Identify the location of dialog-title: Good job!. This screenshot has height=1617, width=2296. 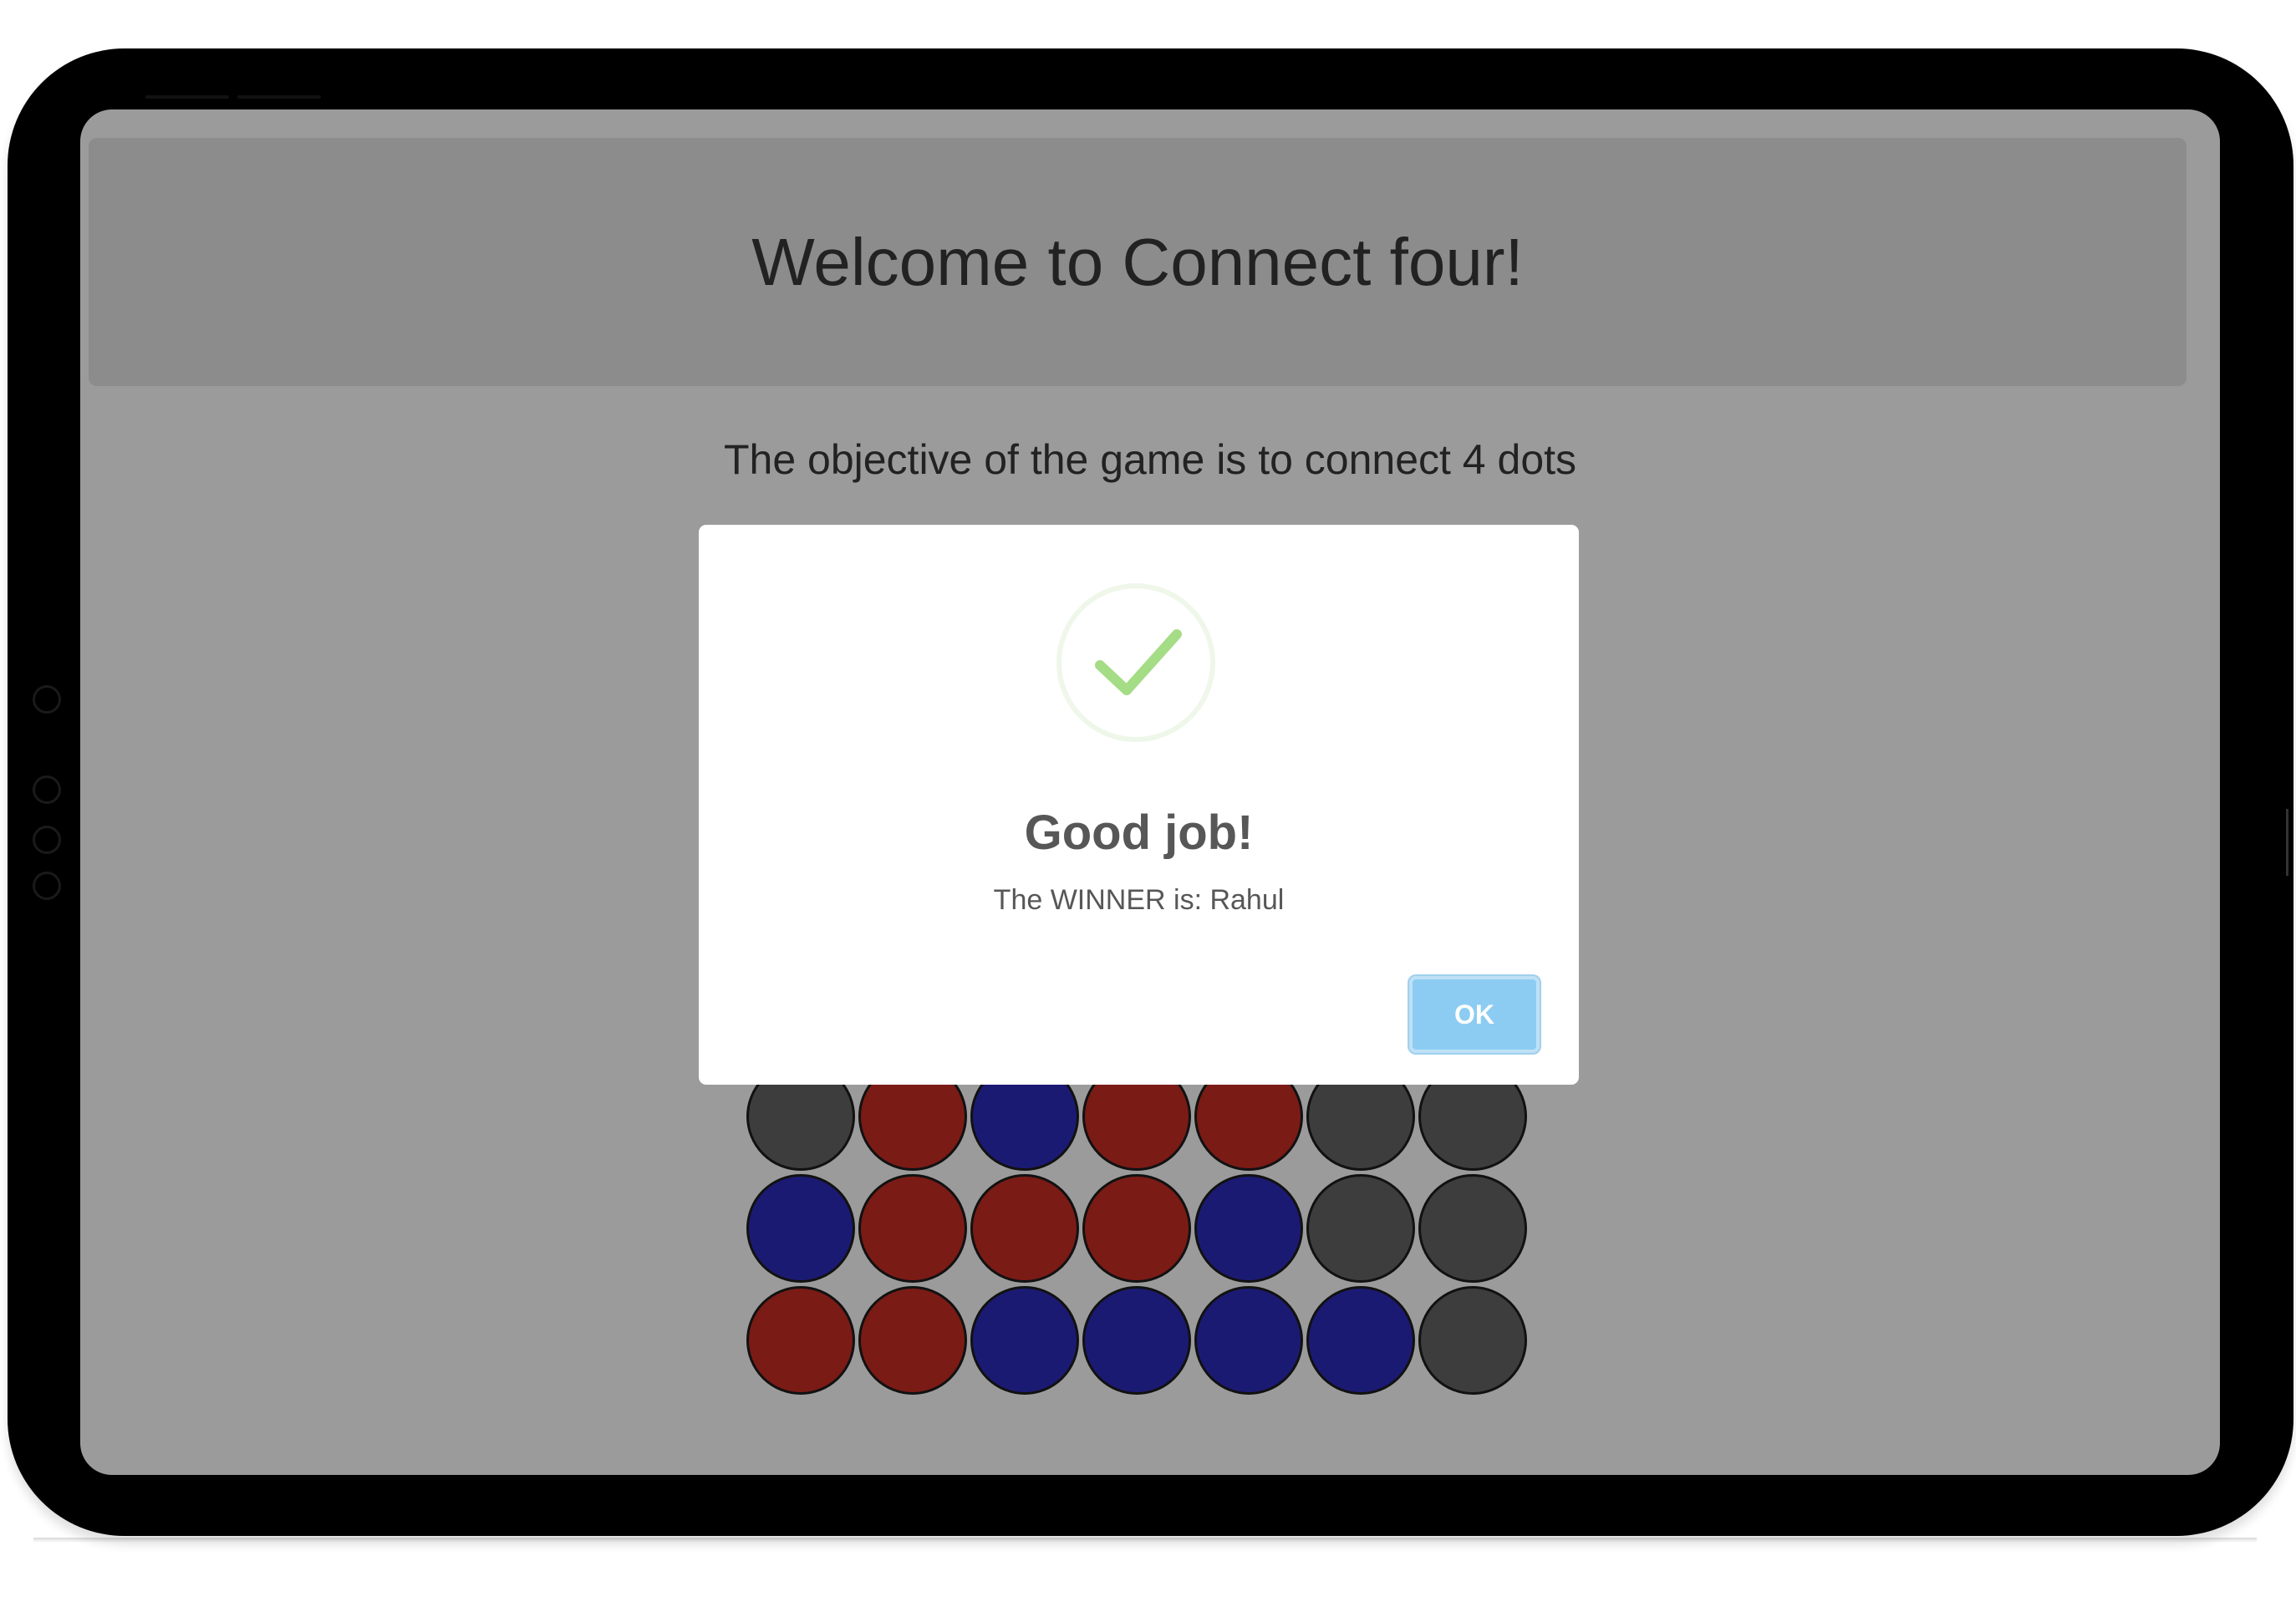
(1139, 833).